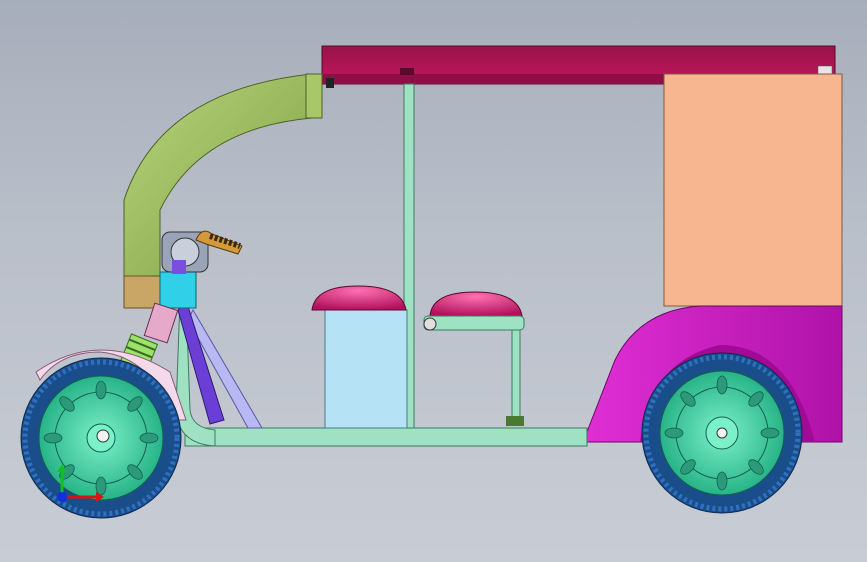  What do you see at coordinates (101, 438) in the screenshot?
I see `front-wheel` at bounding box center [101, 438].